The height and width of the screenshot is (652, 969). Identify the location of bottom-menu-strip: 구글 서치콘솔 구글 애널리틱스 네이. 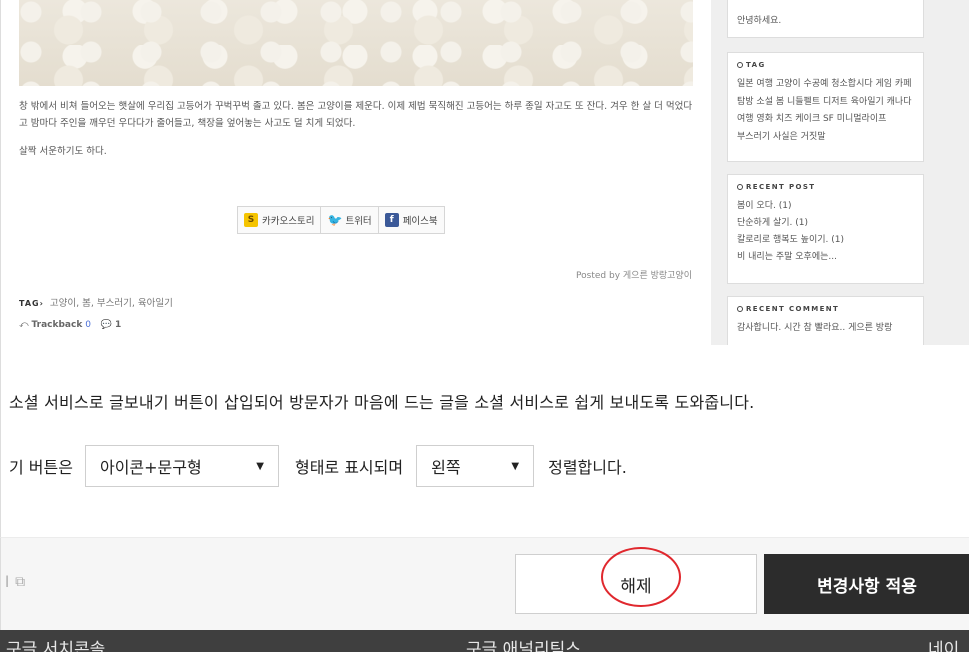
(484, 641).